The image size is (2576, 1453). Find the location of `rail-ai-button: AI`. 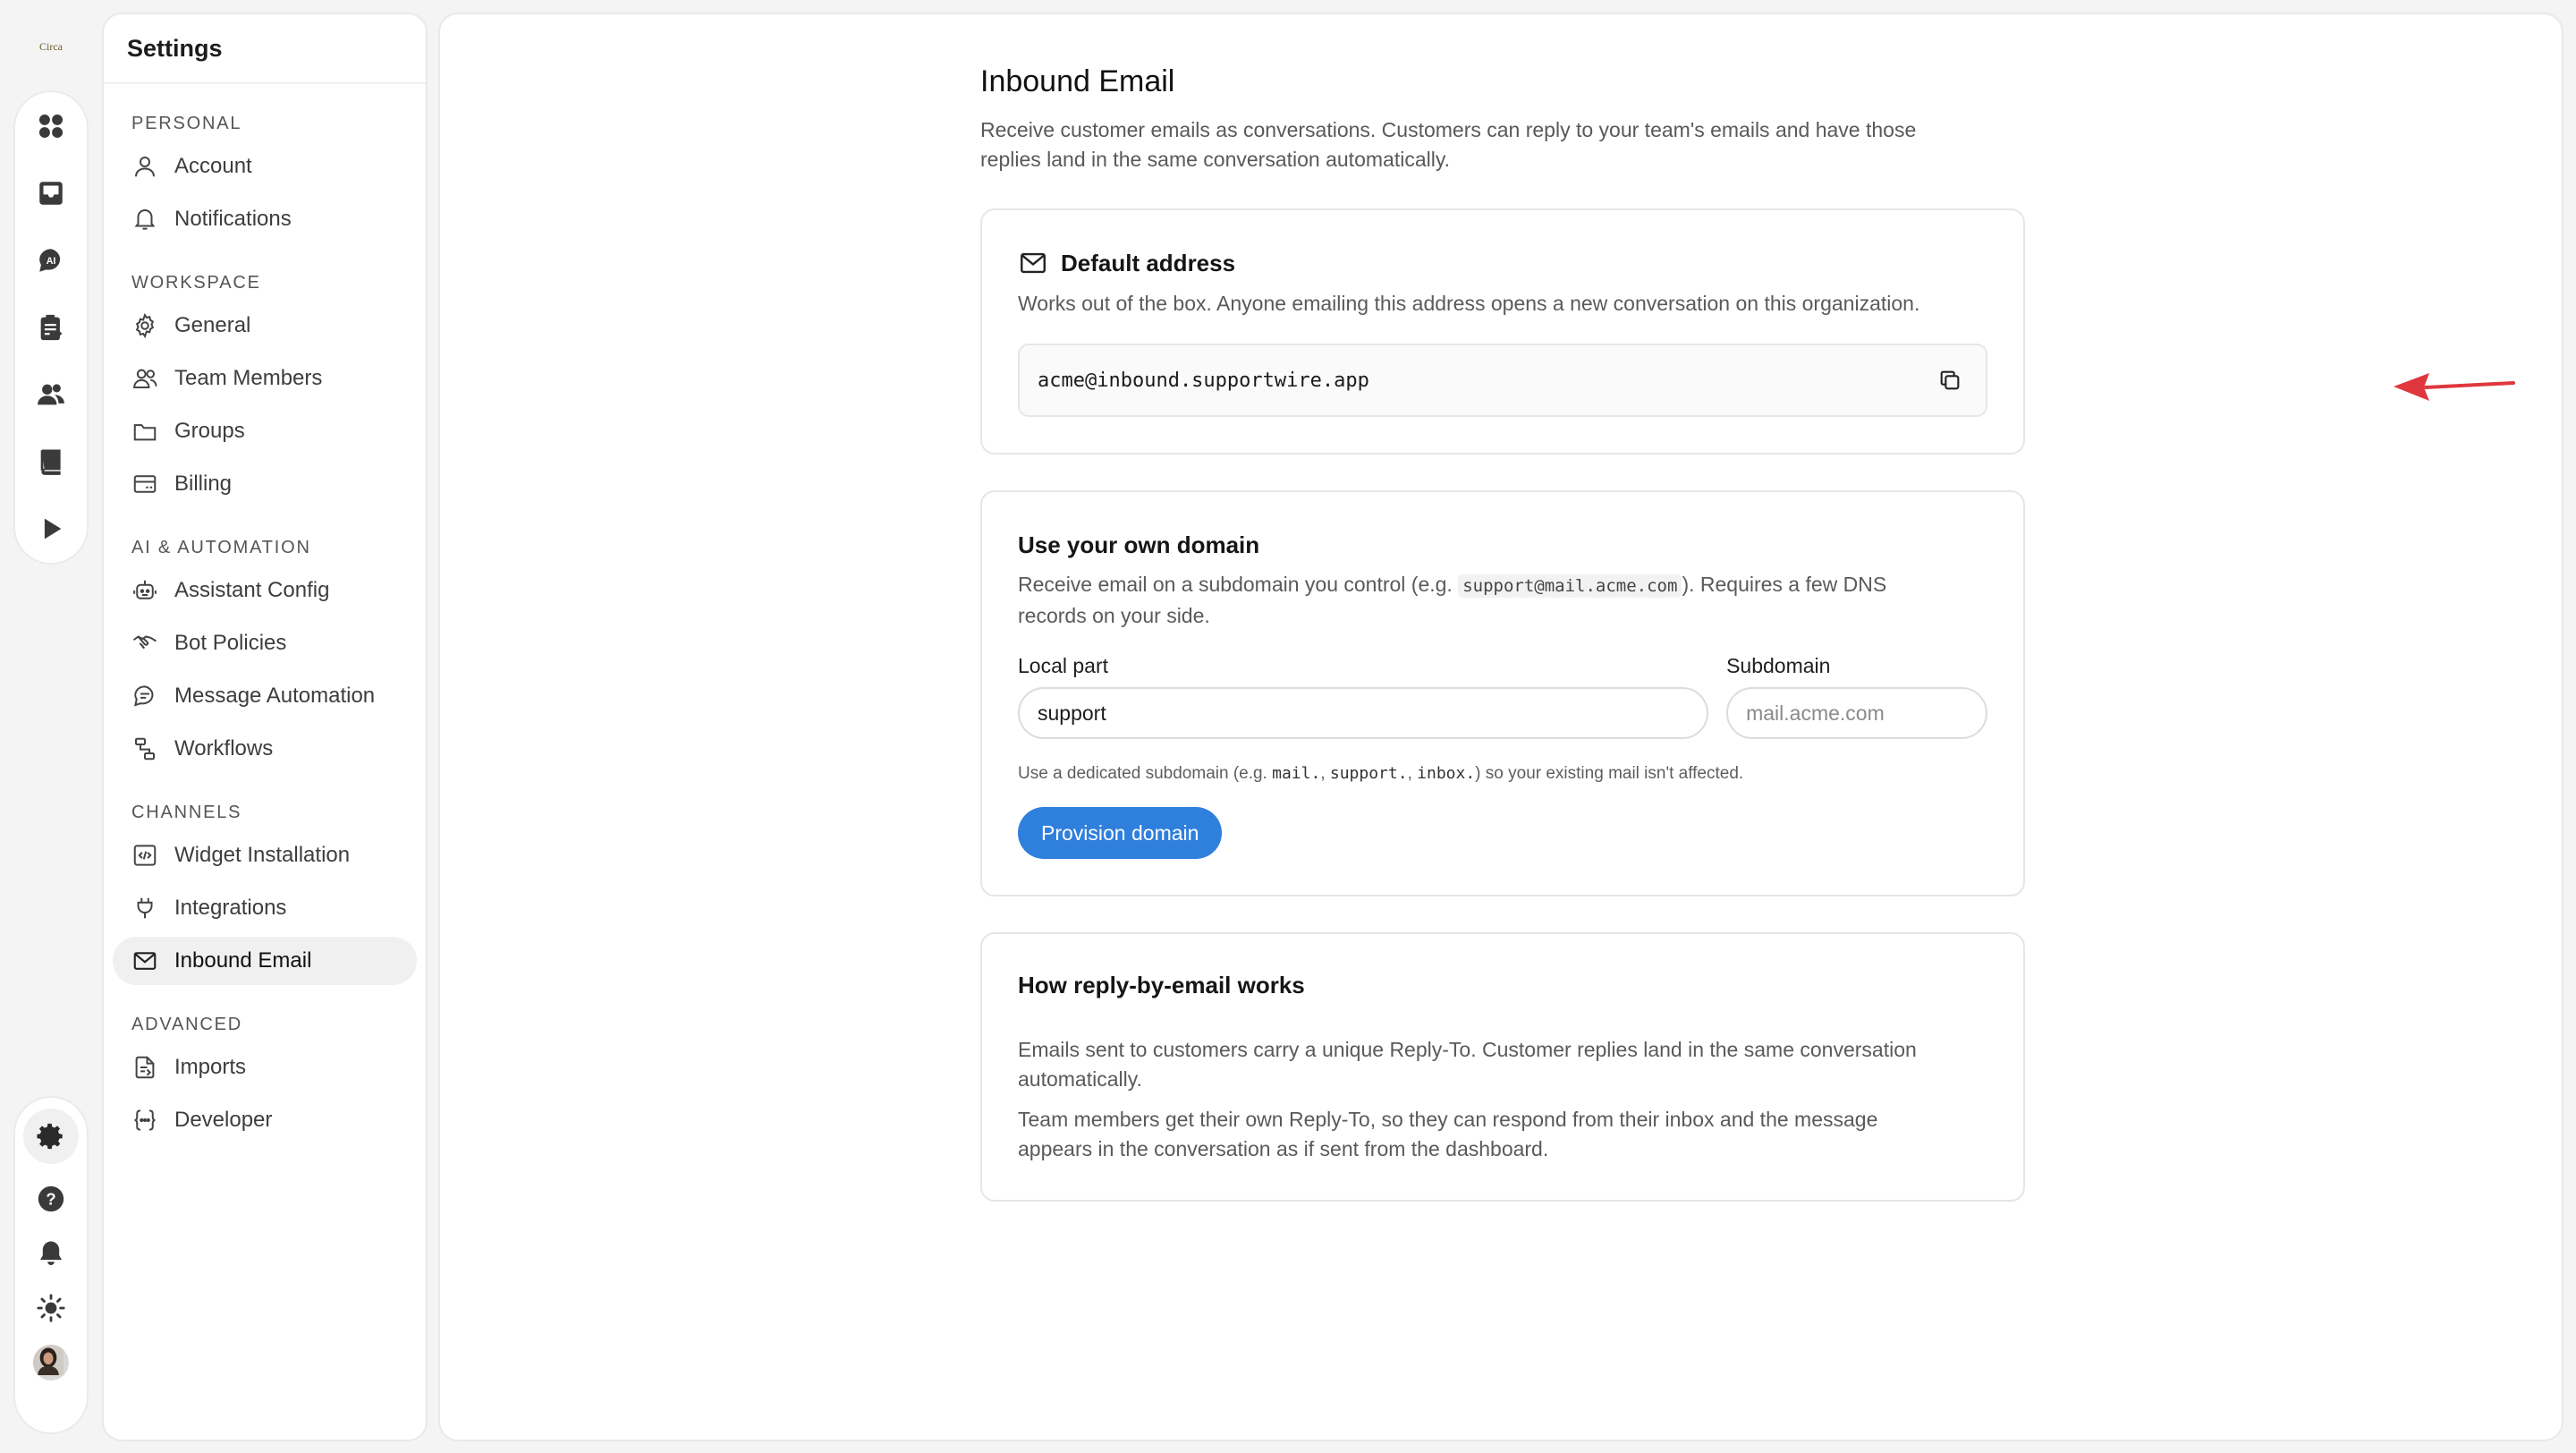

rail-ai-button: AI is located at coordinates (51, 260).